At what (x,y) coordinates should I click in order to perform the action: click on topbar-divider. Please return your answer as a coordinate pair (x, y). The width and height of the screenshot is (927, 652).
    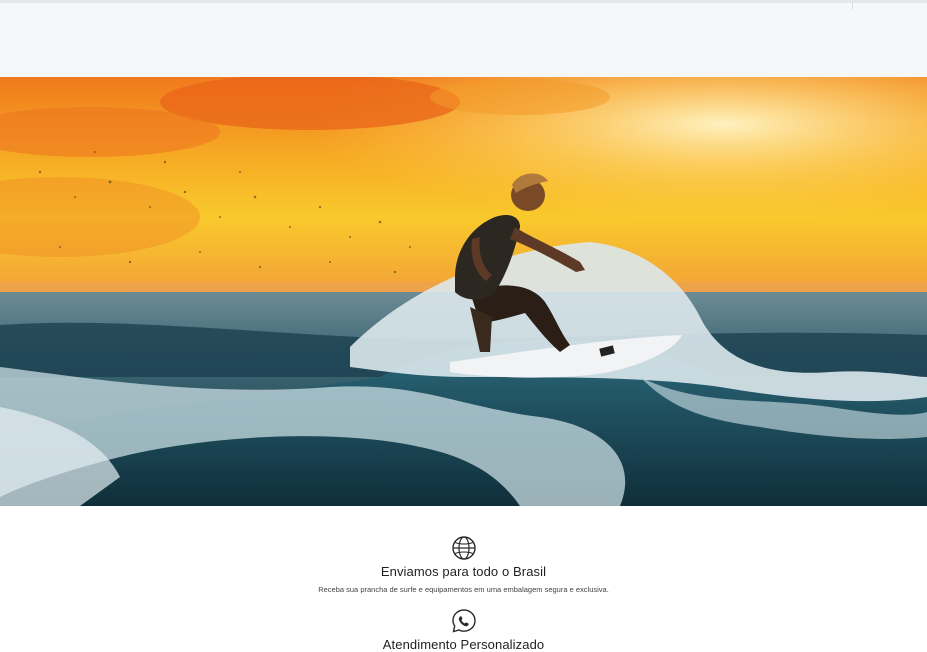
    Looking at the image, I should click on (852, 6).